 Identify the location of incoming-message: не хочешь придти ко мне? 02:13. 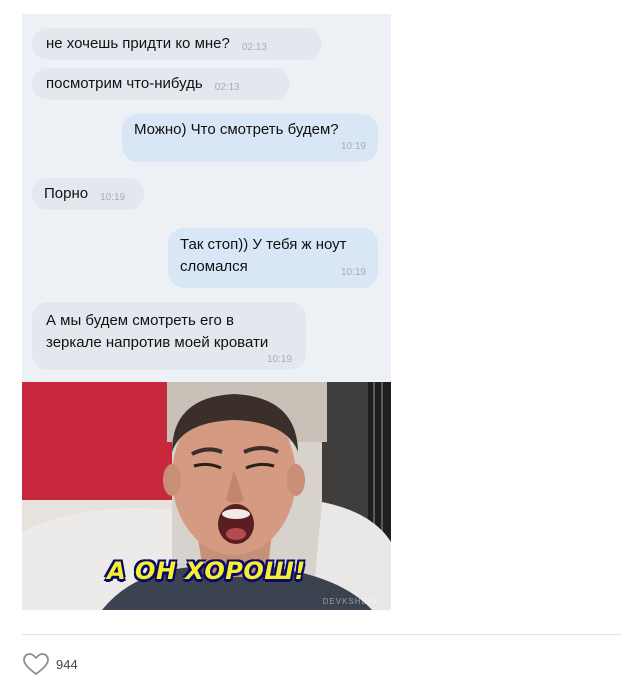
(177, 44).